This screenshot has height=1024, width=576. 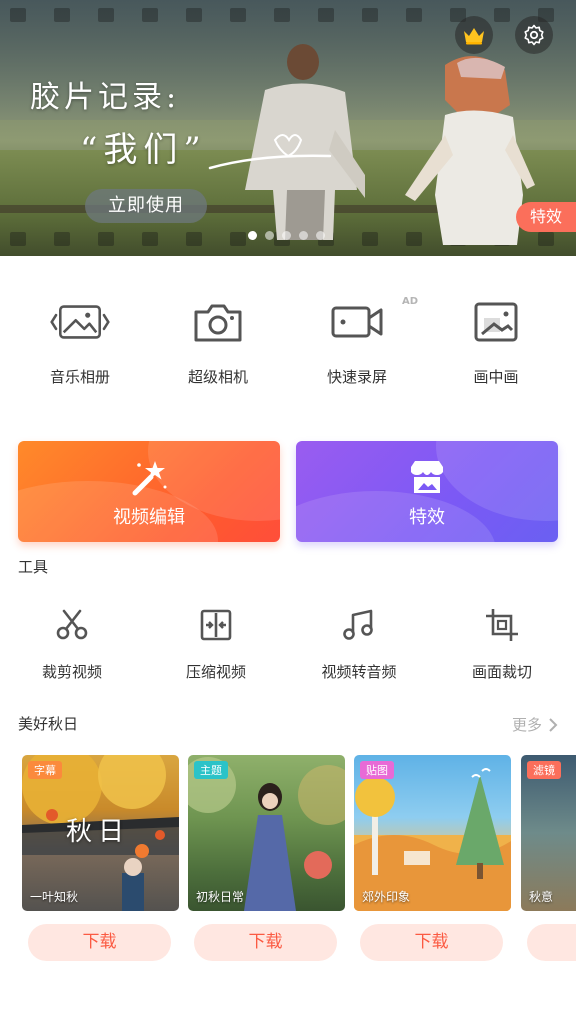 What do you see at coordinates (217, 377) in the screenshot?
I see `quick-item-label: 超级相机` at bounding box center [217, 377].